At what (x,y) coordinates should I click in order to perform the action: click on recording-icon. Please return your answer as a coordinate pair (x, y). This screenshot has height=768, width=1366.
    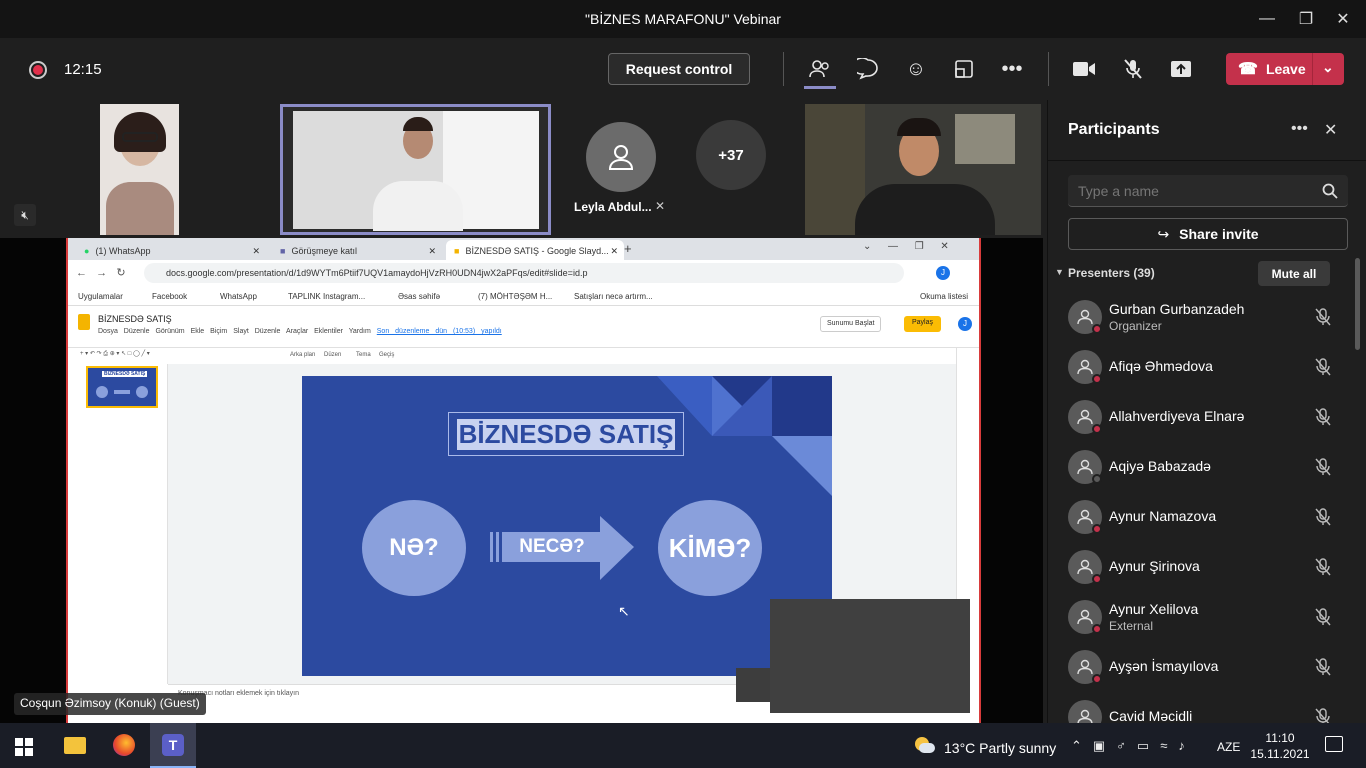
    Looking at the image, I should click on (38, 70).